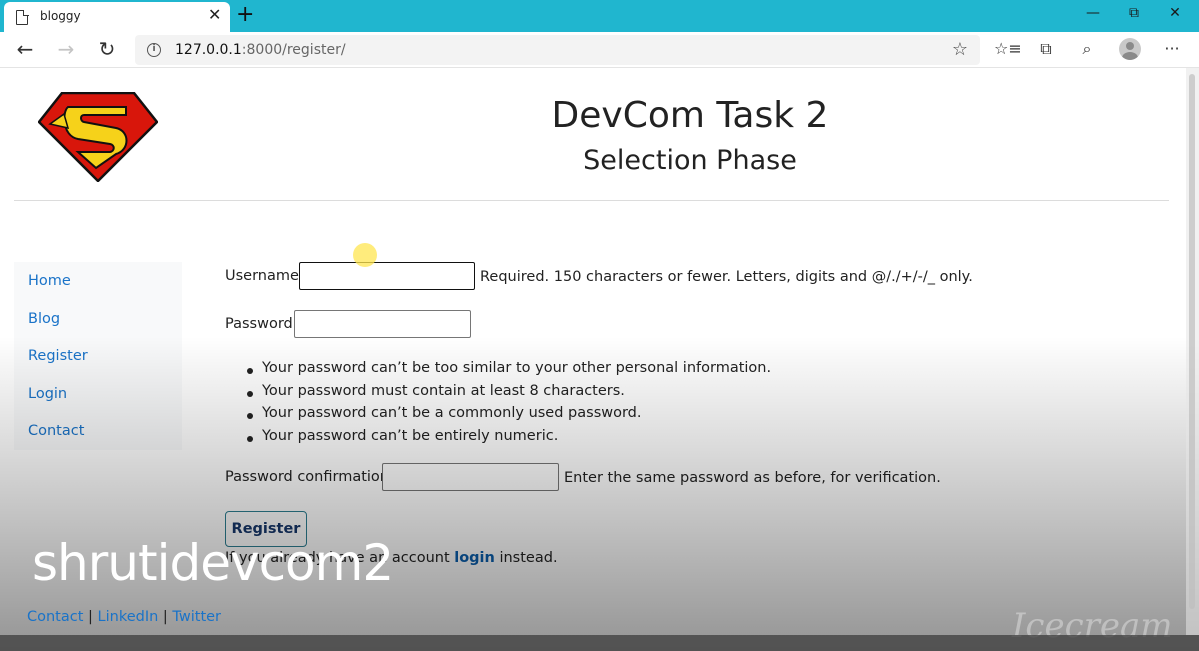 The image size is (1199, 651). Describe the element at coordinates (557, 50) in the screenshot. I see `address-bar: i 127.0.0.1:8000/register/ ☆` at that location.